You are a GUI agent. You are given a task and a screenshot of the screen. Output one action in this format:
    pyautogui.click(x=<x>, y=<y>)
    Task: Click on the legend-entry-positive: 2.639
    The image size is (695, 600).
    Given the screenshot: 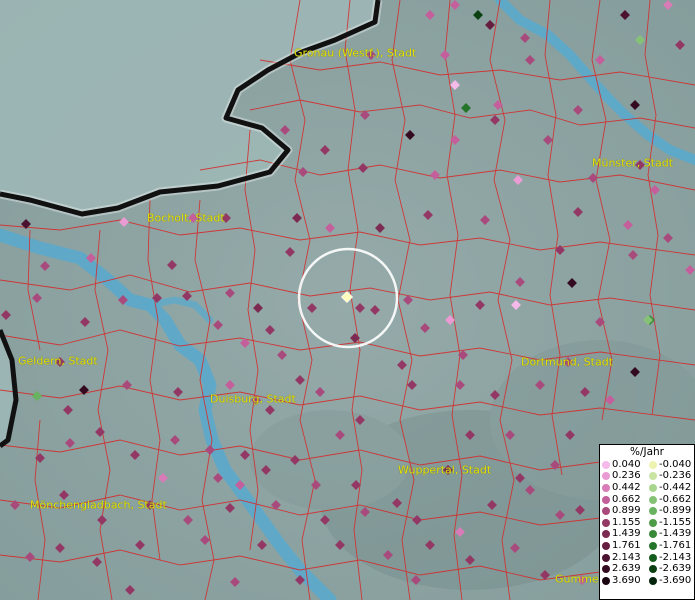 What is the action you would take?
    pyautogui.click(x=623, y=569)
    